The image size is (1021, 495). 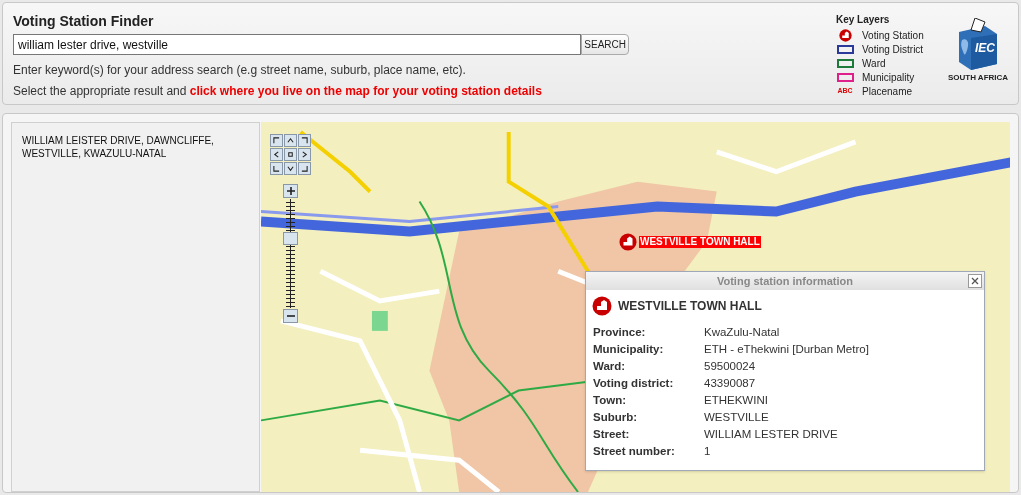 I want to click on search-button: SEARCH, so click(x=605, y=44).